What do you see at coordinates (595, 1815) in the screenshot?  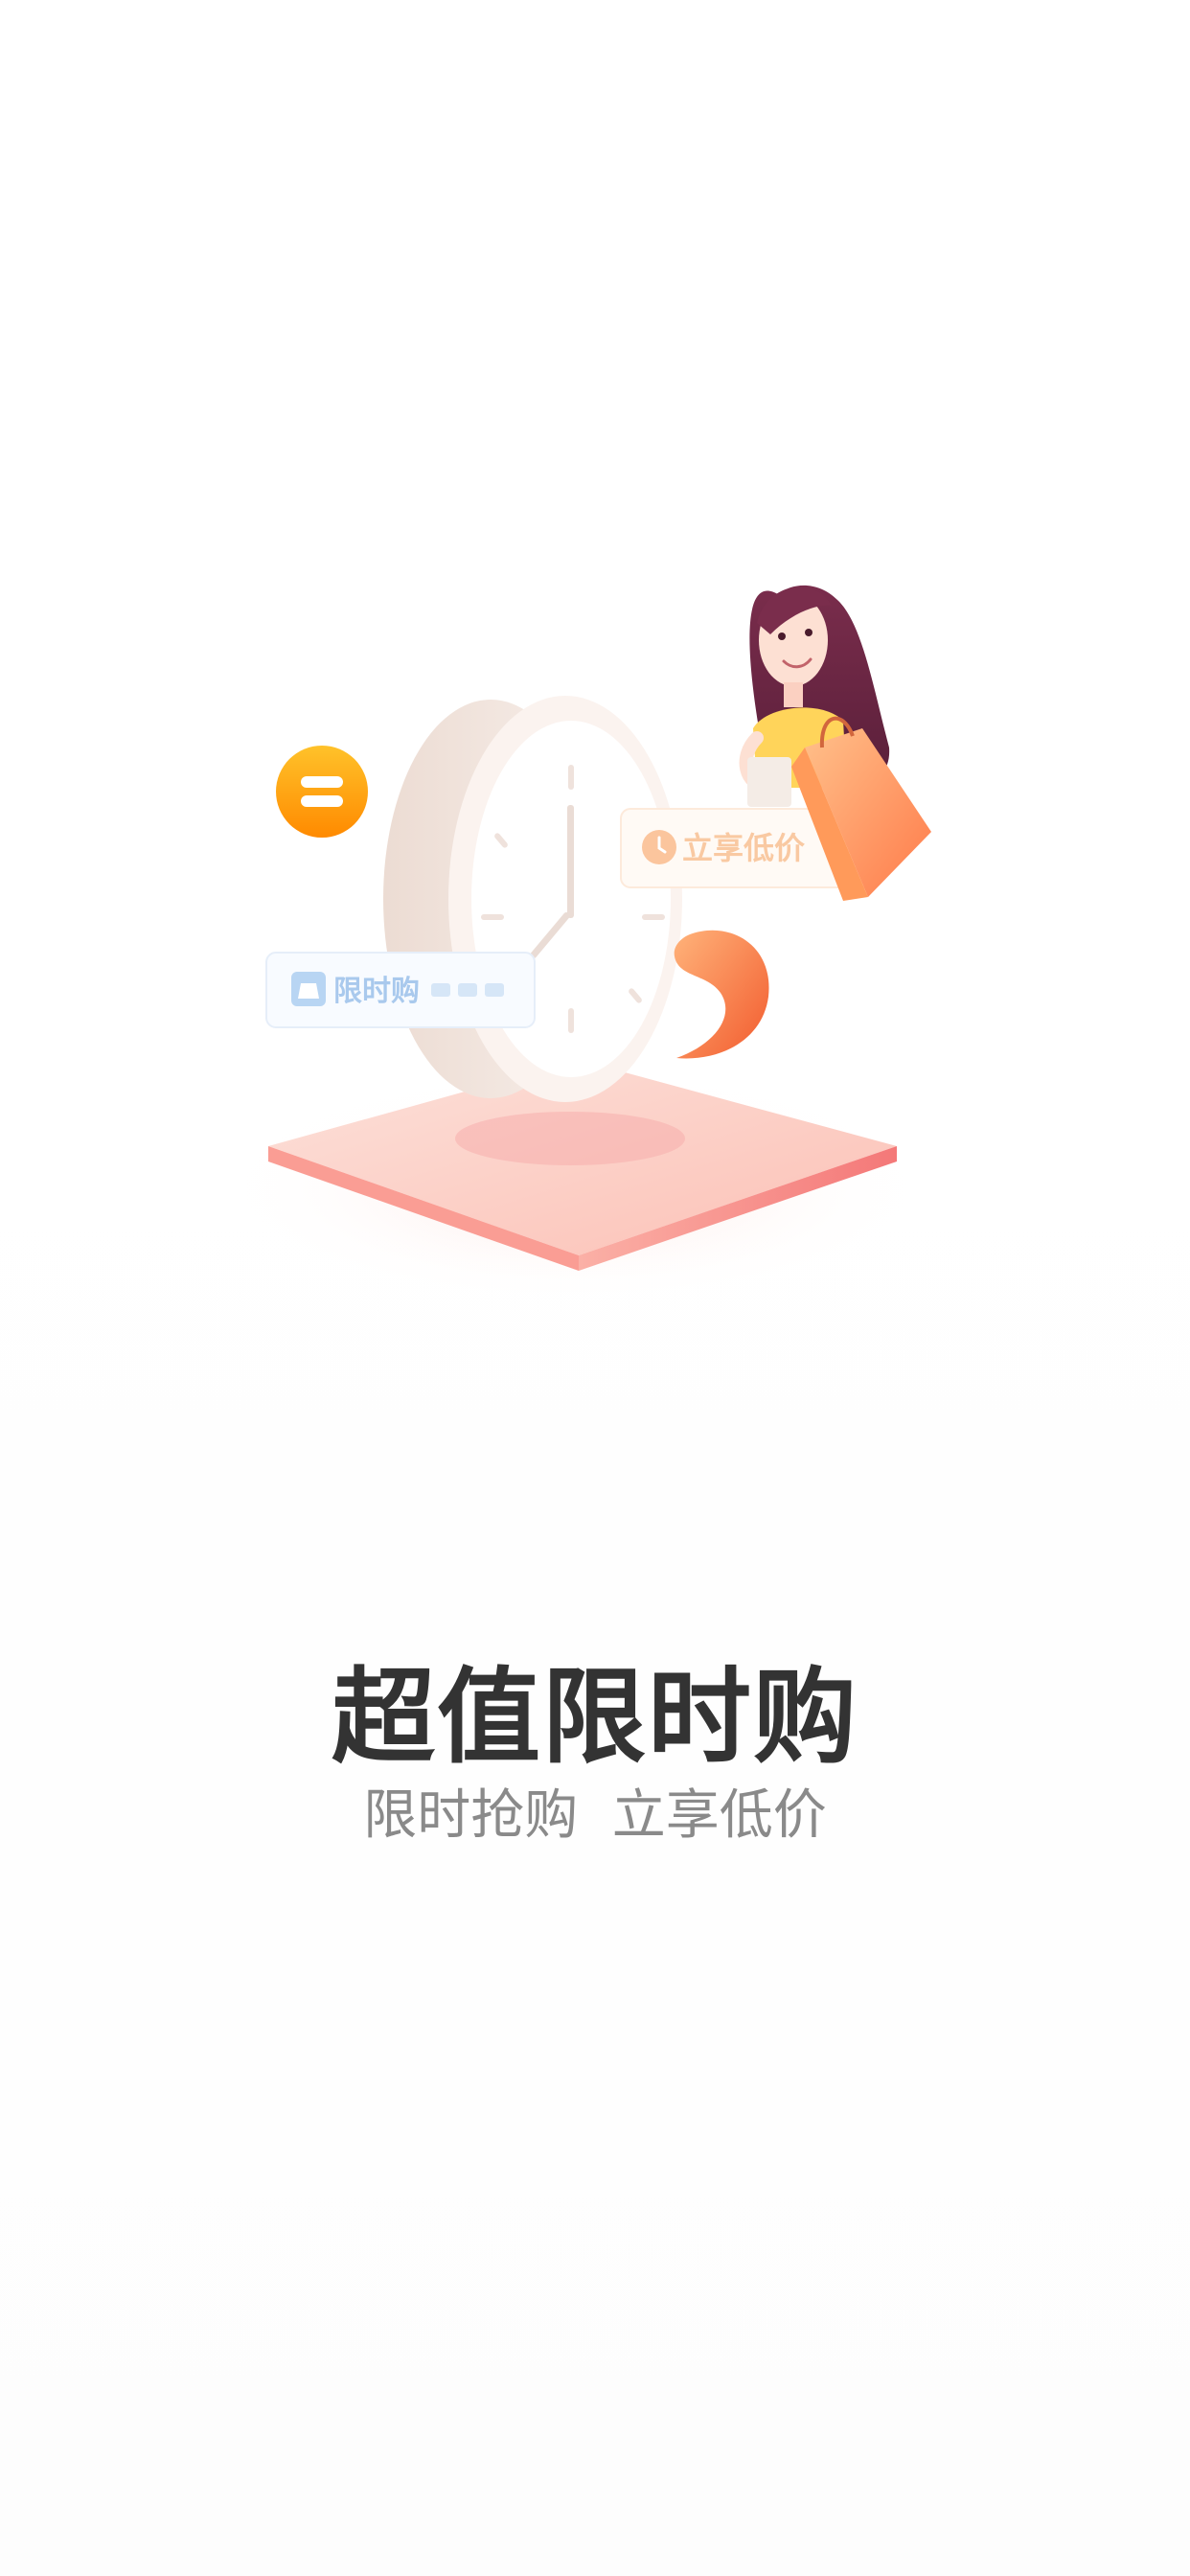 I see `page-subtitle: 限时抢购 立享低价` at bounding box center [595, 1815].